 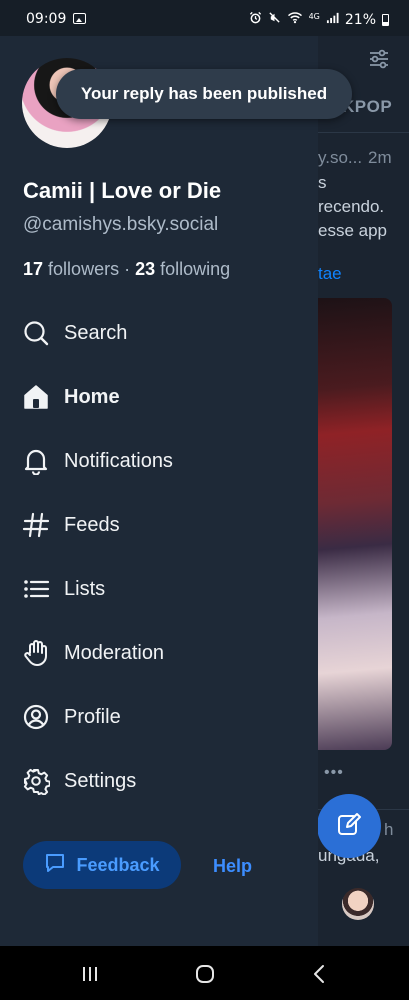 What do you see at coordinates (363, 132) in the screenshot?
I see `divider` at bounding box center [363, 132].